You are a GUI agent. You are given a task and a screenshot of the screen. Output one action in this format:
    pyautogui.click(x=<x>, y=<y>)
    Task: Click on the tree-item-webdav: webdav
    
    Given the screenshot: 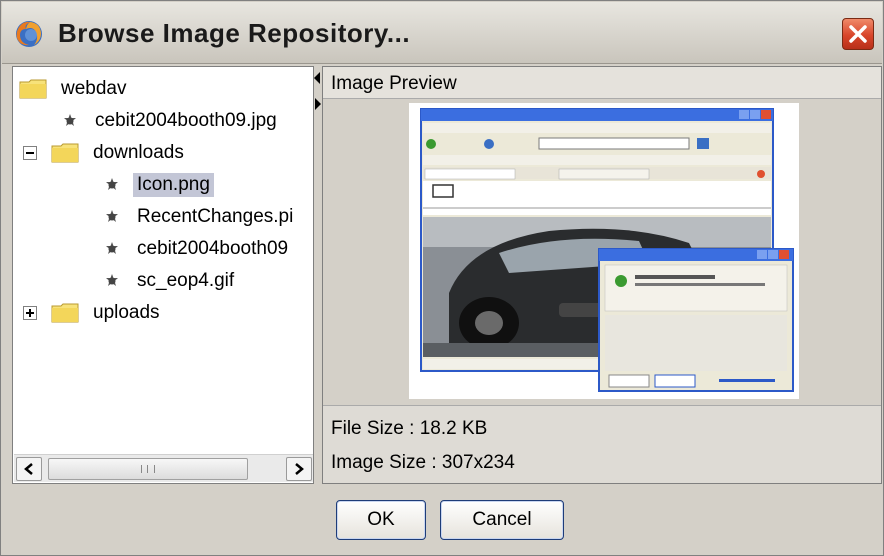 What is the action you would take?
    pyautogui.click(x=75, y=89)
    